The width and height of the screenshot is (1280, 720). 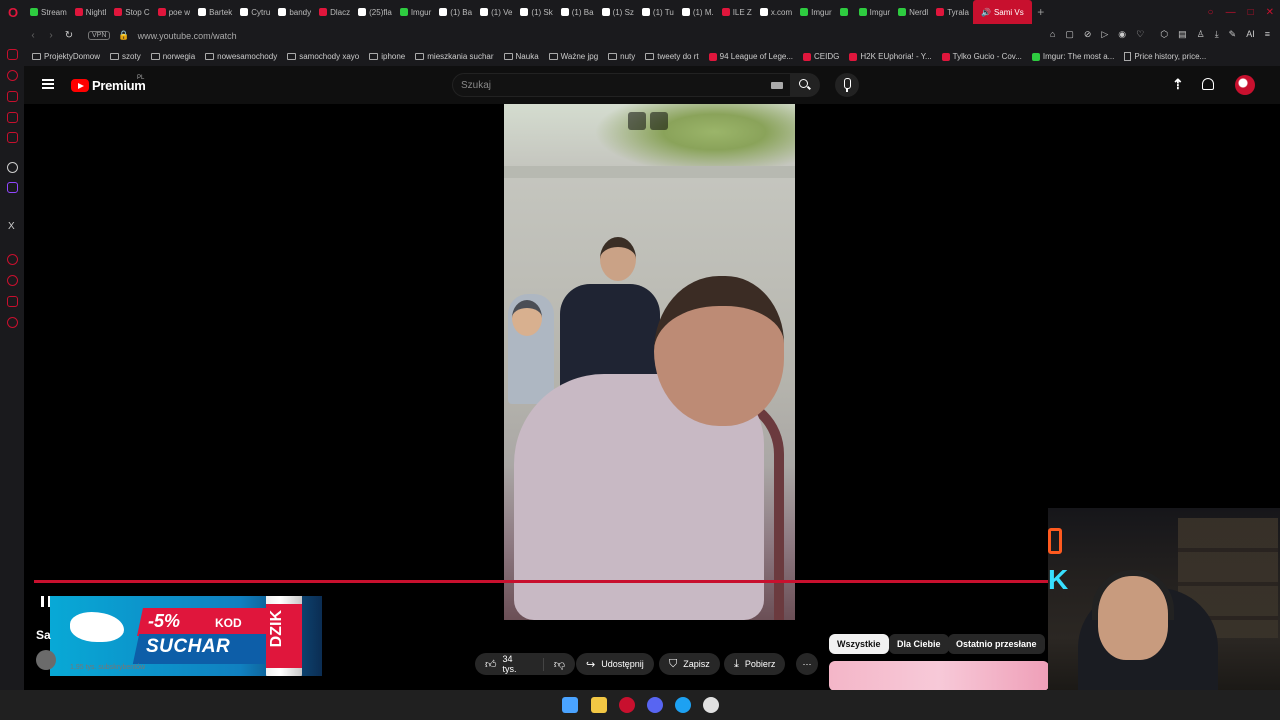 What do you see at coordinates (637, 121) in the screenshot?
I see `miniplayer-icon` at bounding box center [637, 121].